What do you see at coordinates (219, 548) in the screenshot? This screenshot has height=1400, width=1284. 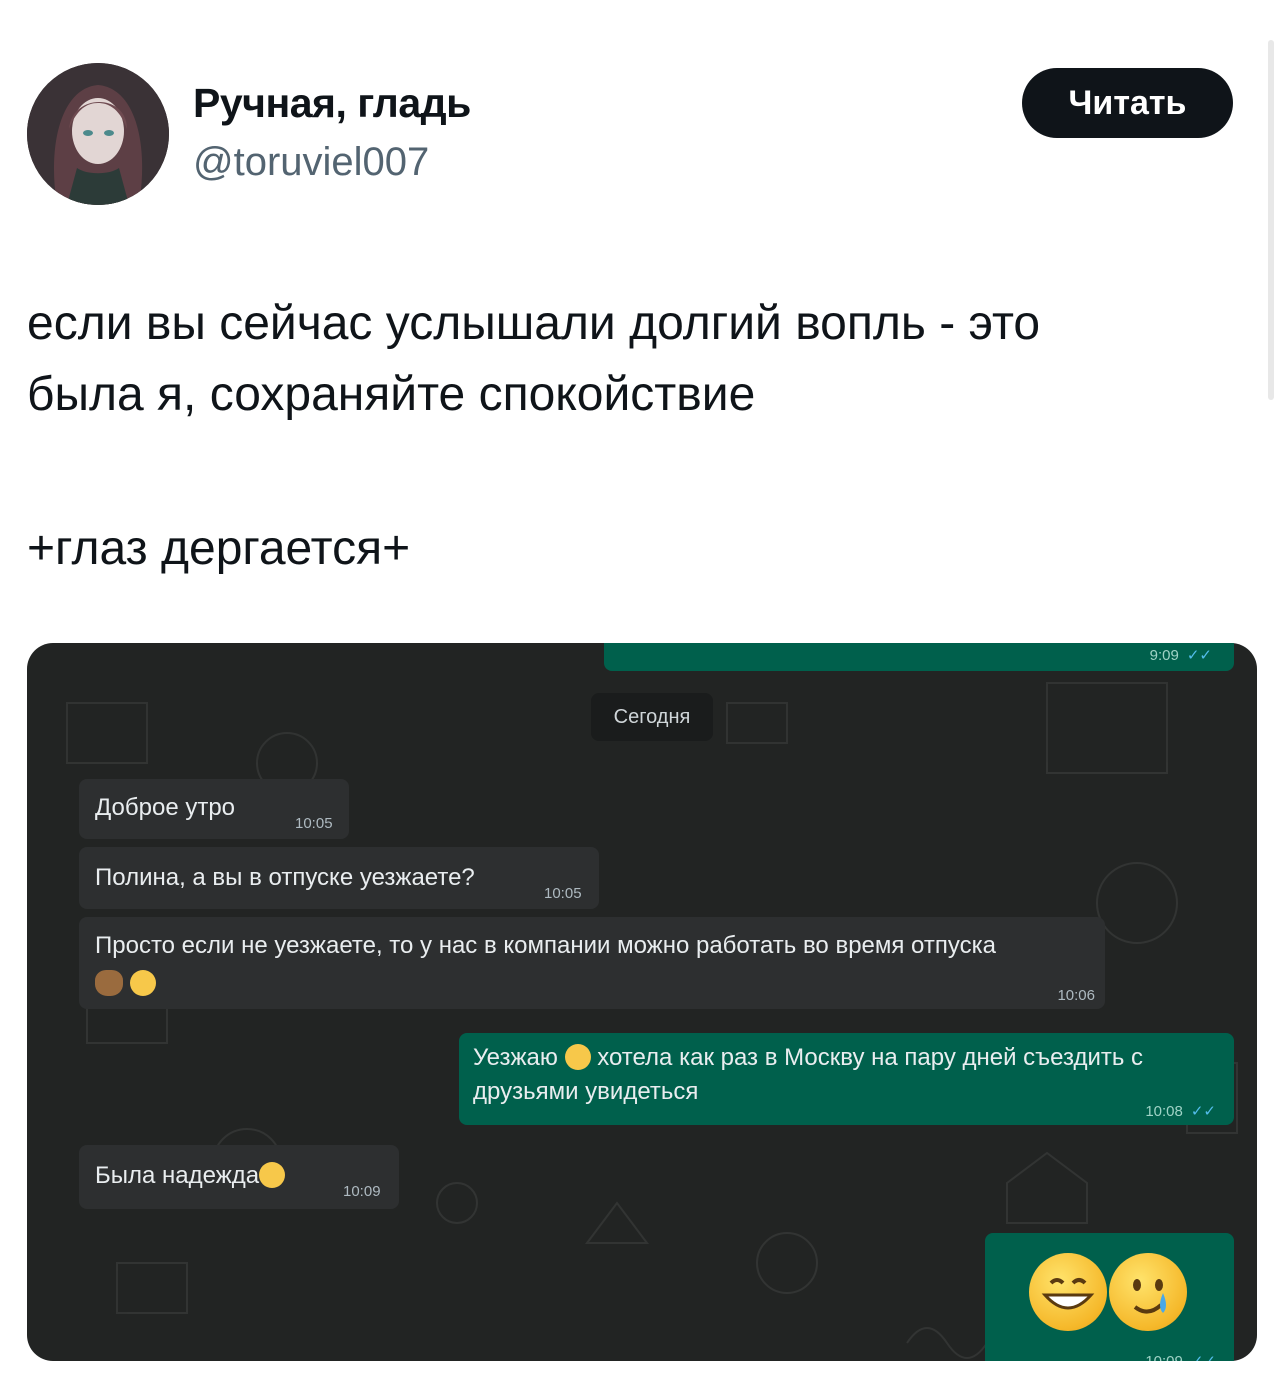 I see `tweet-line: +глаз дергается+` at bounding box center [219, 548].